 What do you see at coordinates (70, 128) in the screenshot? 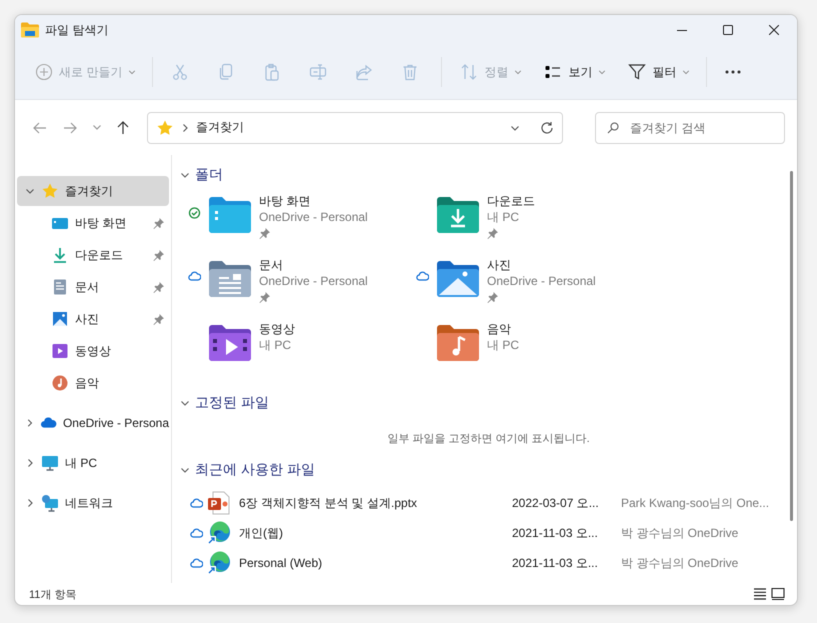
I see `forward-arrow-icon` at bounding box center [70, 128].